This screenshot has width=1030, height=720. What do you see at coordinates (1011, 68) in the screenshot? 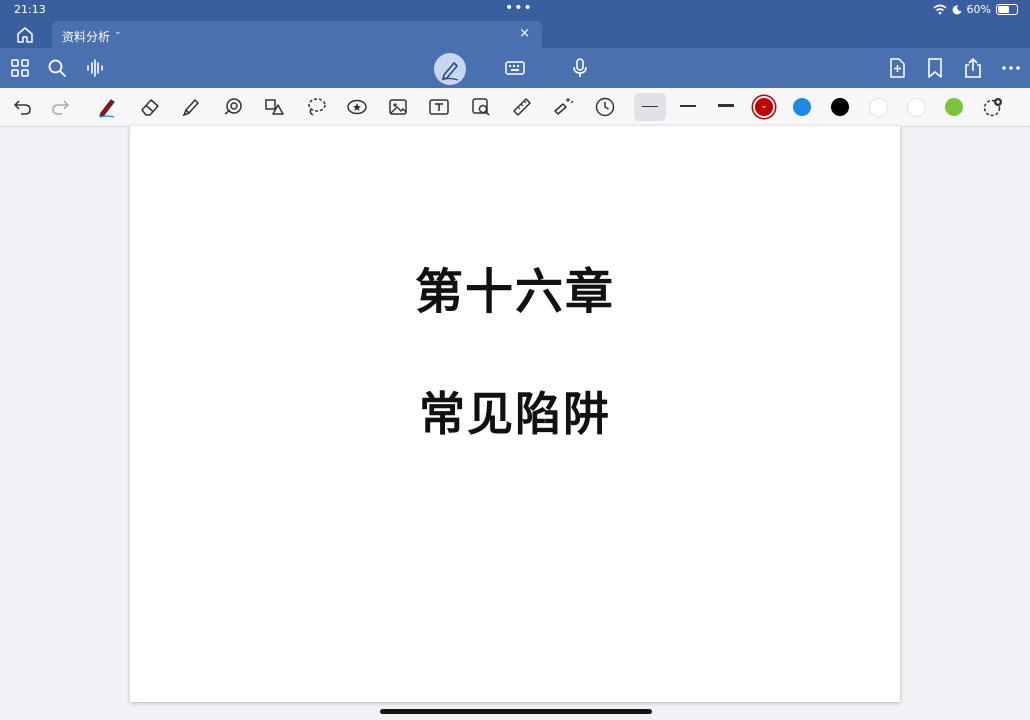
I see `more-icon` at bounding box center [1011, 68].